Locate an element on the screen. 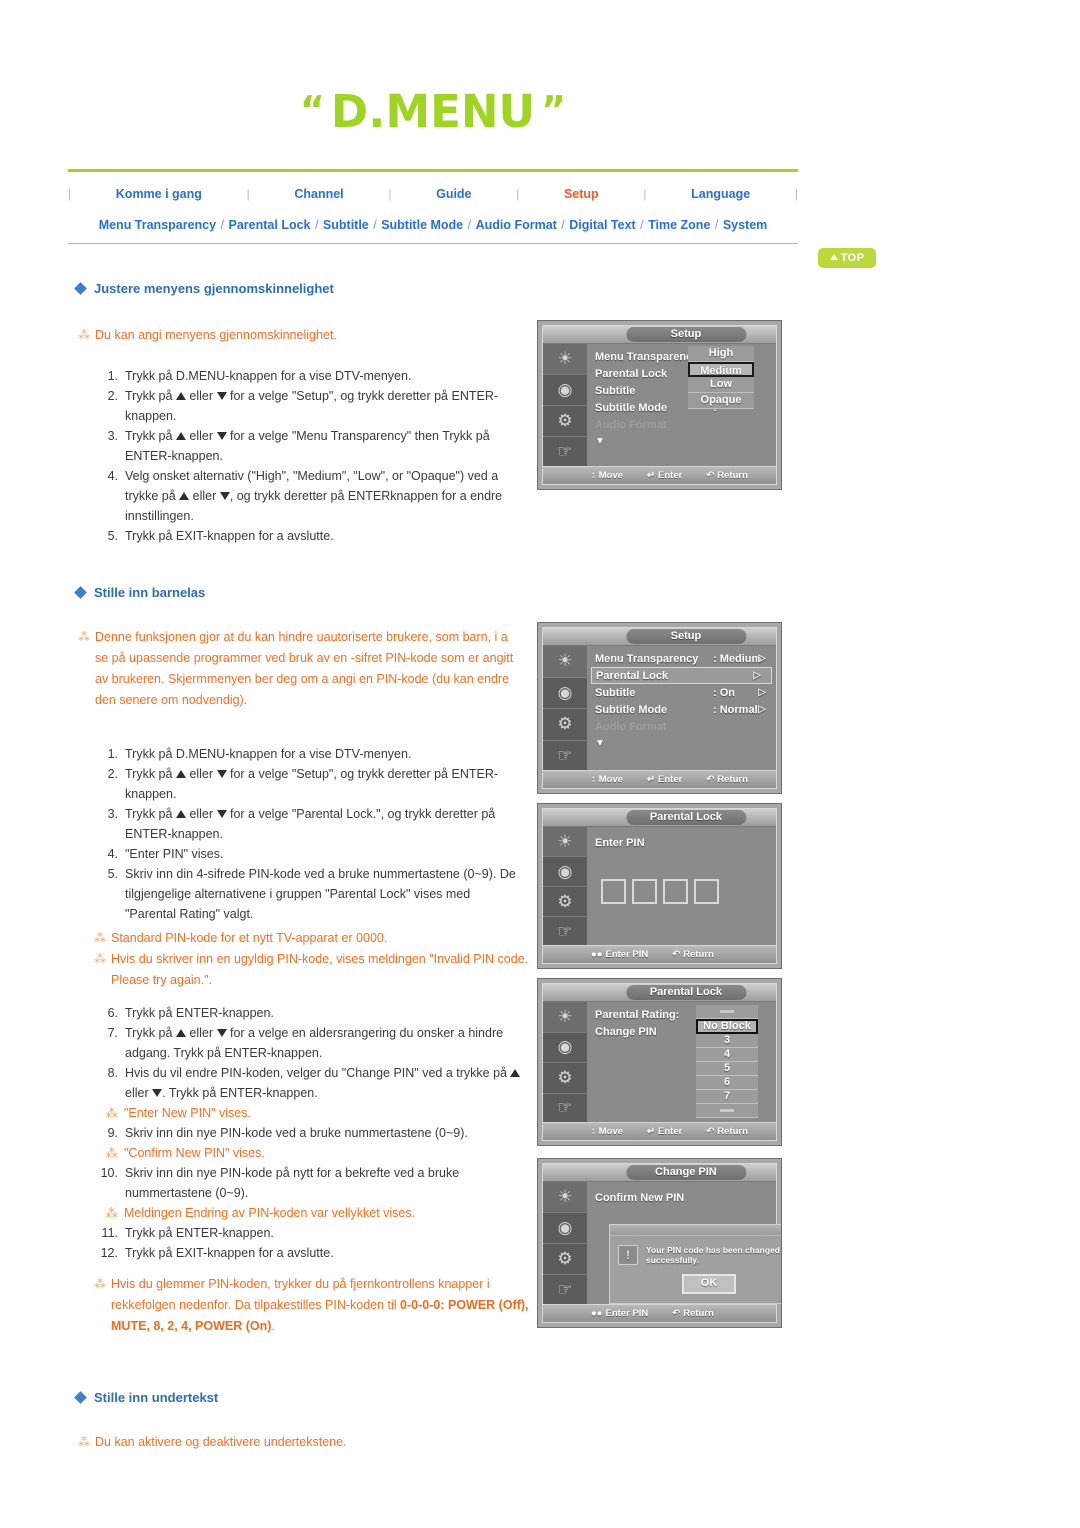 Image resolution: width=1080 pixels, height=1528 pixels. tv-option-low: Low is located at coordinates (721, 385).